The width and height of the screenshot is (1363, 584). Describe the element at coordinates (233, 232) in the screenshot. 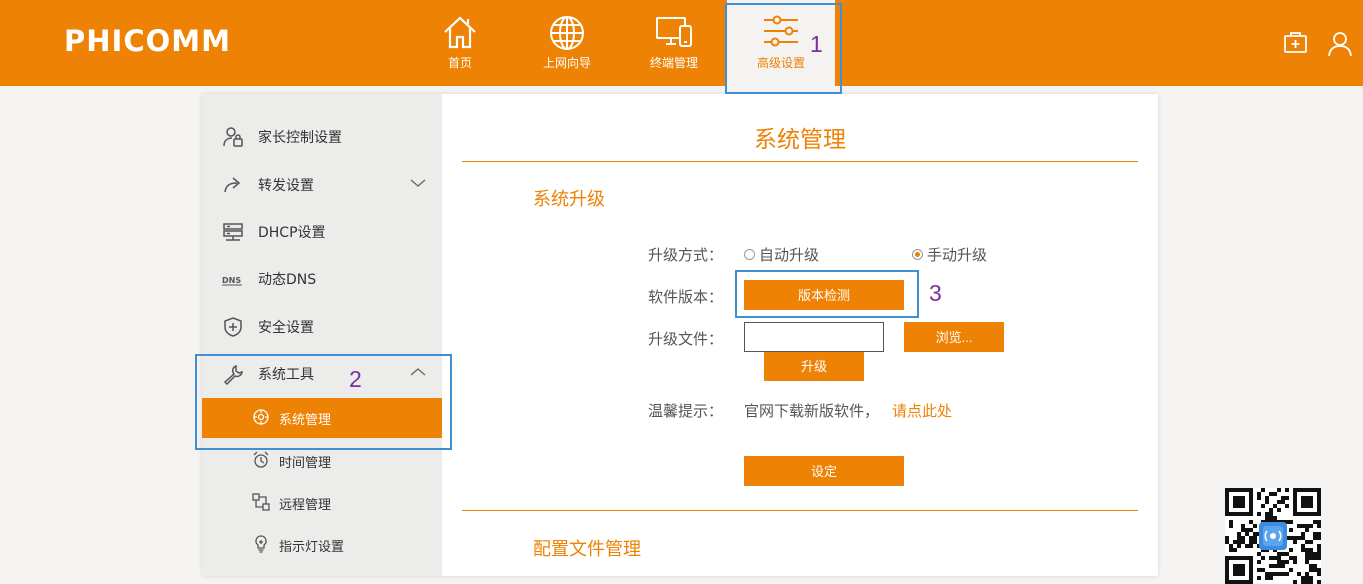

I see `server-icon` at that location.